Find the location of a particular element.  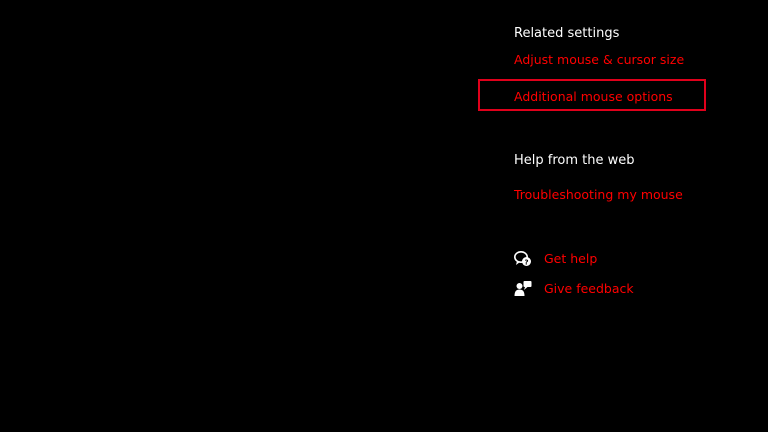

related-settings-heading: Related settings is located at coordinates (567, 33).